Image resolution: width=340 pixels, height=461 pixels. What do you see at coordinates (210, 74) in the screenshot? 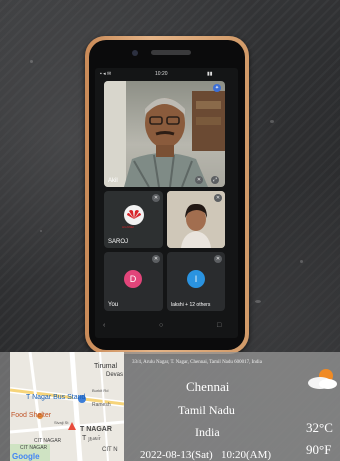
I see `battery-icon: ▮▮` at bounding box center [210, 74].